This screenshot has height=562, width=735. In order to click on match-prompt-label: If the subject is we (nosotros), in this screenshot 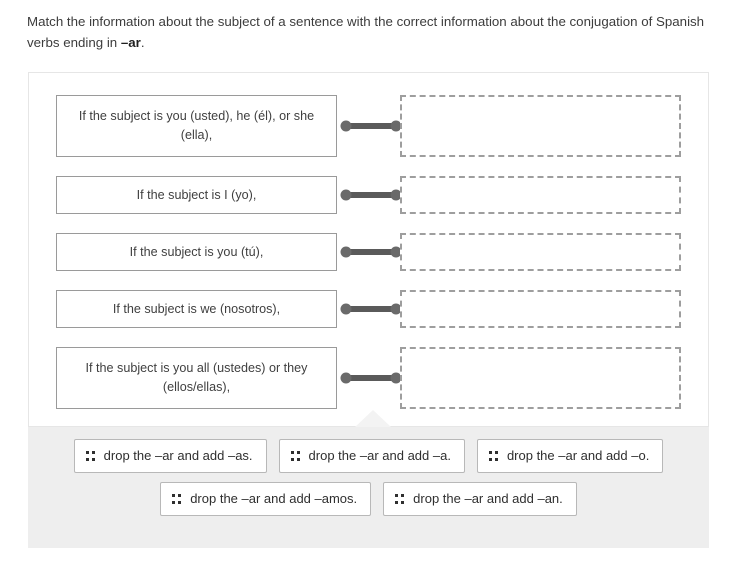, I will do `click(196, 308)`.